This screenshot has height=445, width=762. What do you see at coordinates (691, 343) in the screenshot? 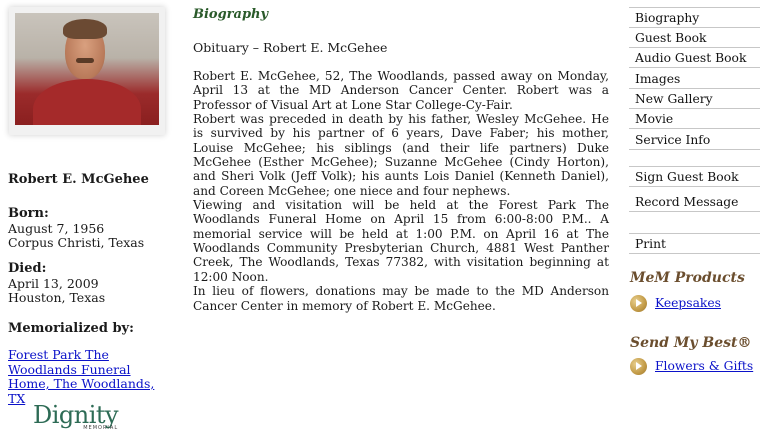
I see `send-my-best-heading: Send My Best®` at bounding box center [691, 343].